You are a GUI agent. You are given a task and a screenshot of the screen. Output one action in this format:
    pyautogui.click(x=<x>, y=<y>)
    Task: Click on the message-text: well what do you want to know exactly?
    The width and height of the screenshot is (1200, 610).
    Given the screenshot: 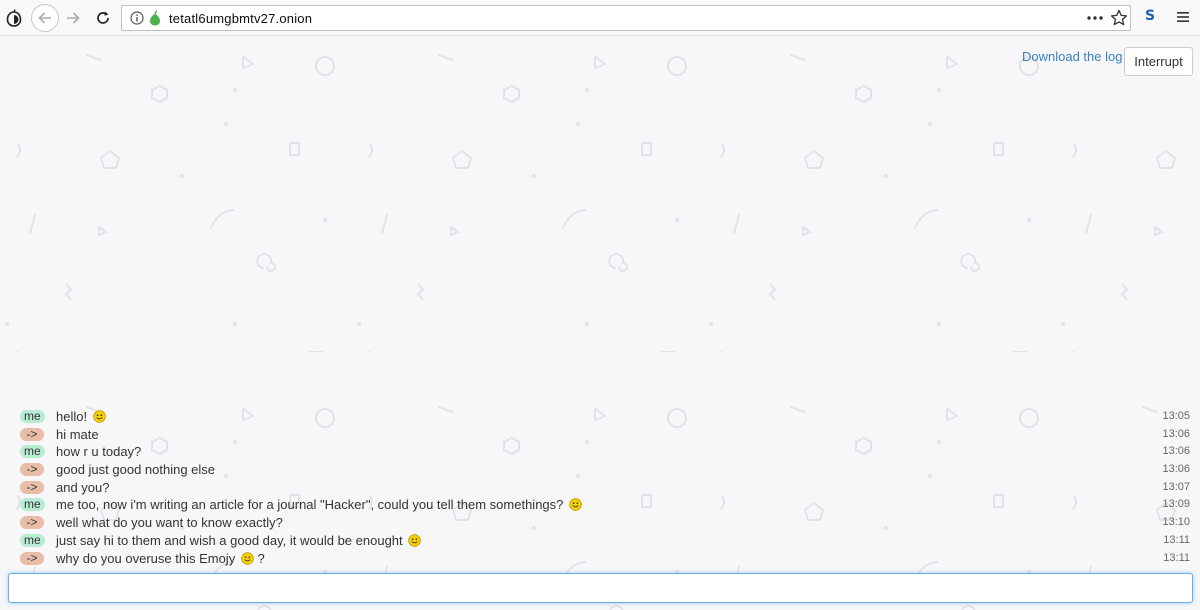 What is the action you would take?
    pyautogui.click(x=169, y=522)
    